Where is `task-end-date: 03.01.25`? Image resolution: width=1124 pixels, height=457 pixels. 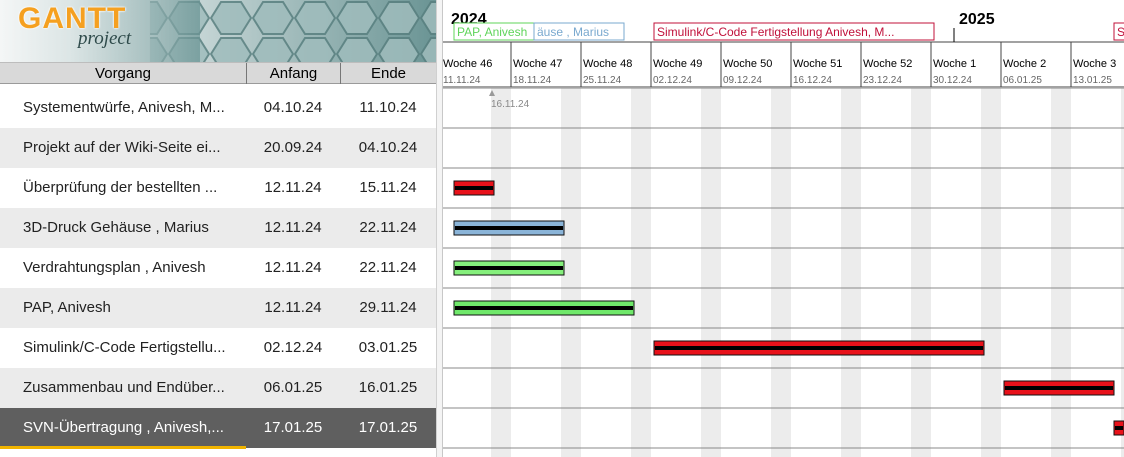 task-end-date: 03.01.25 is located at coordinates (388, 347).